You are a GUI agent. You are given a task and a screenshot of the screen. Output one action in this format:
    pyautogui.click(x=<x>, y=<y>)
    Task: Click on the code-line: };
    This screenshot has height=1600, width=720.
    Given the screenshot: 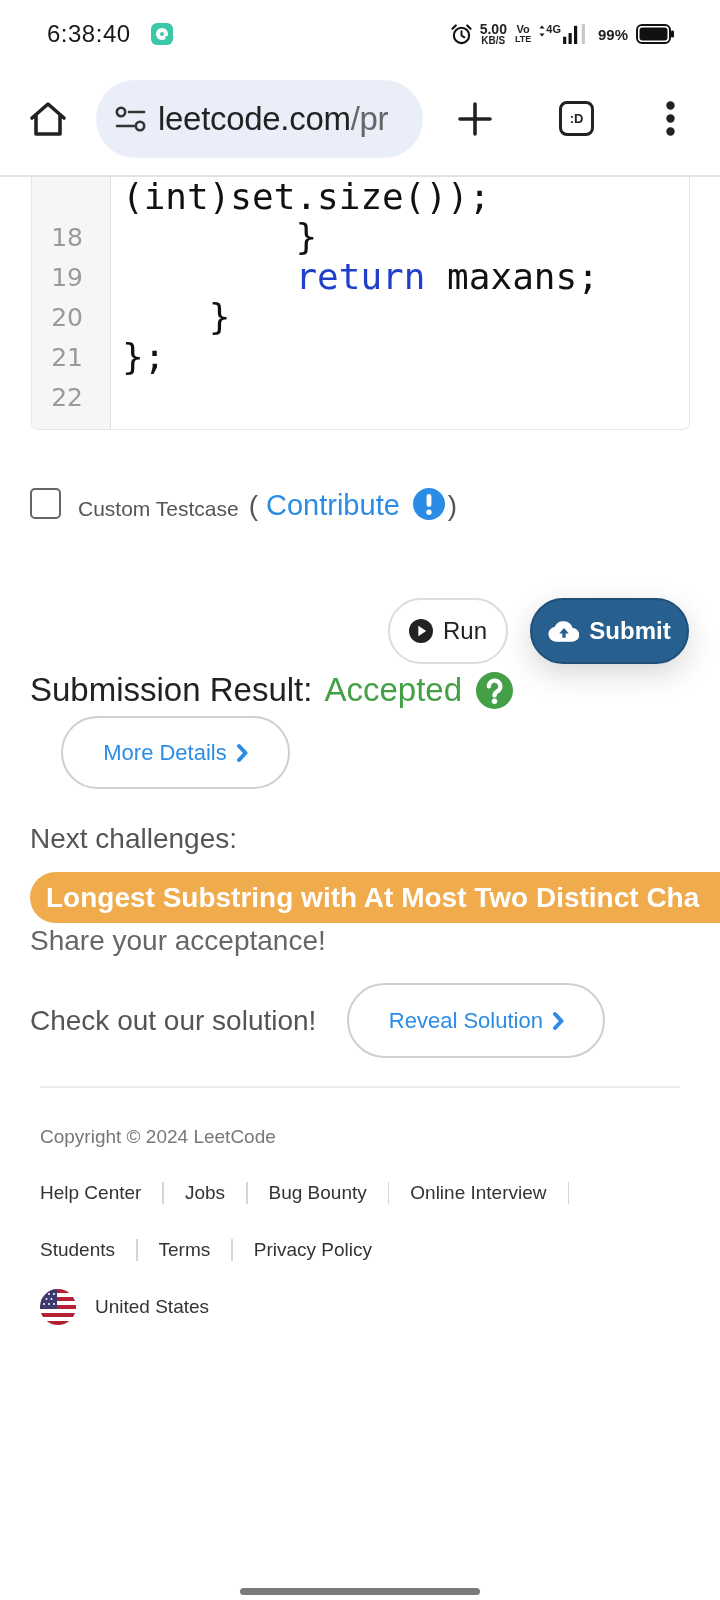 What is the action you would take?
    pyautogui.click(x=144, y=357)
    